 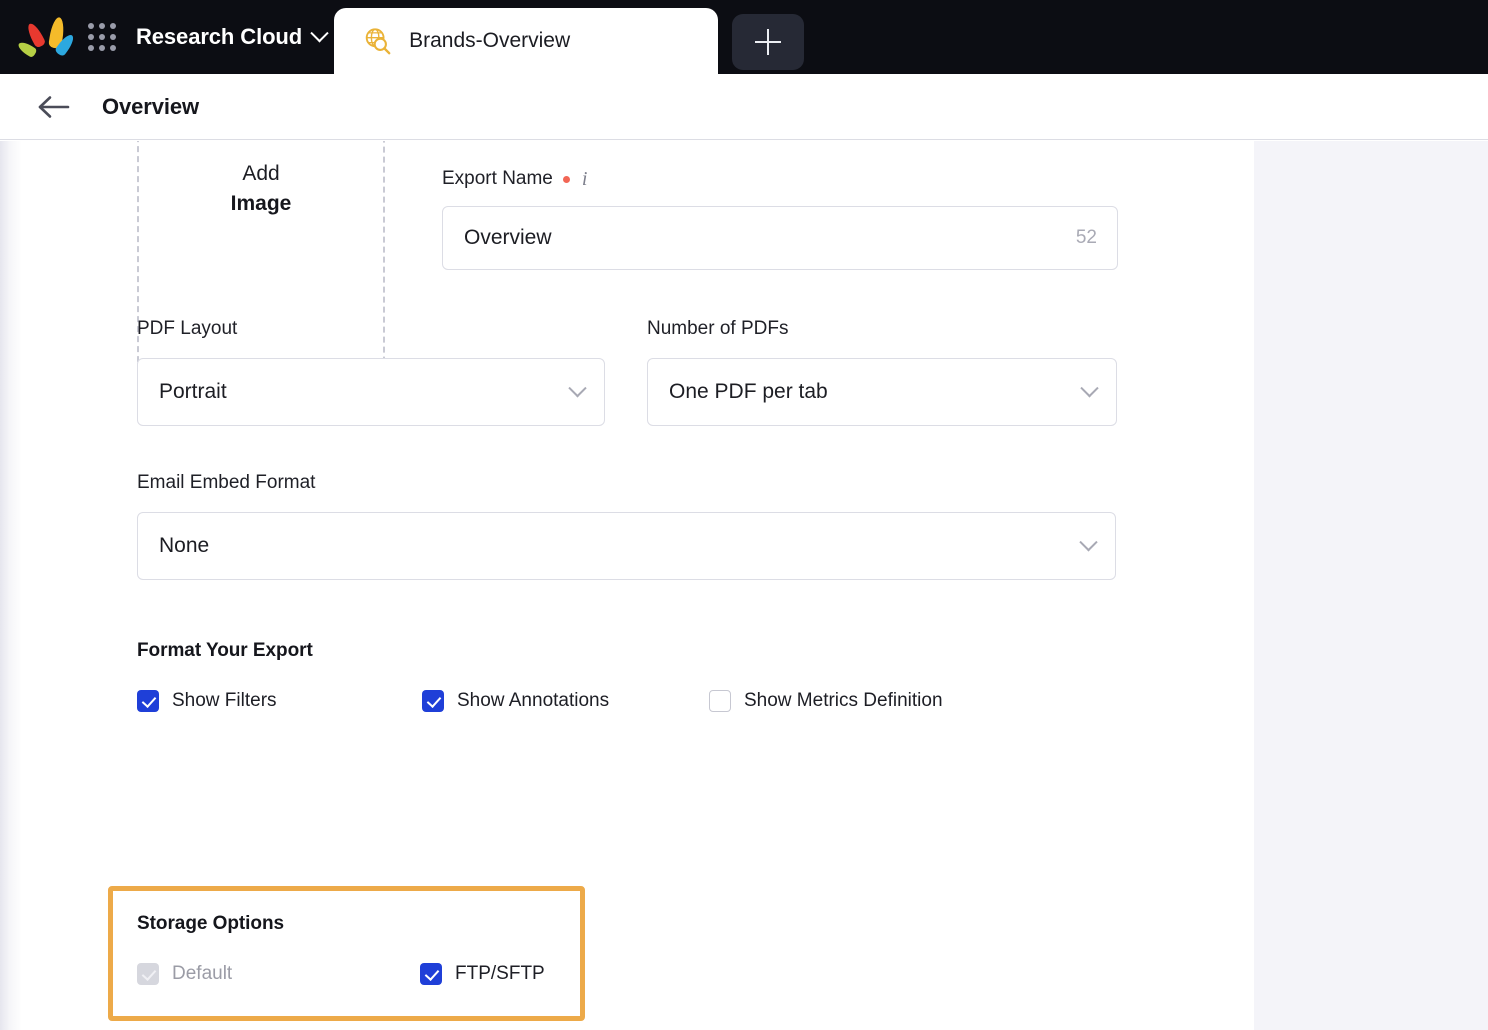 I want to click on globe-search-icon, so click(x=378, y=41).